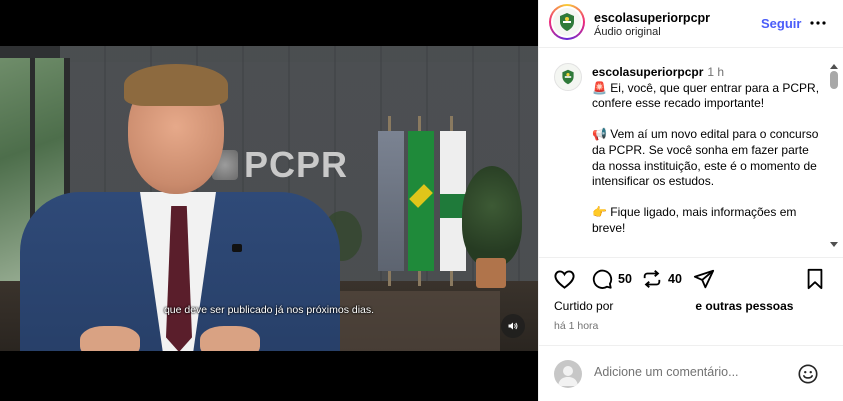 The image size is (843, 401). I want to click on default-user-icon, so click(568, 376).